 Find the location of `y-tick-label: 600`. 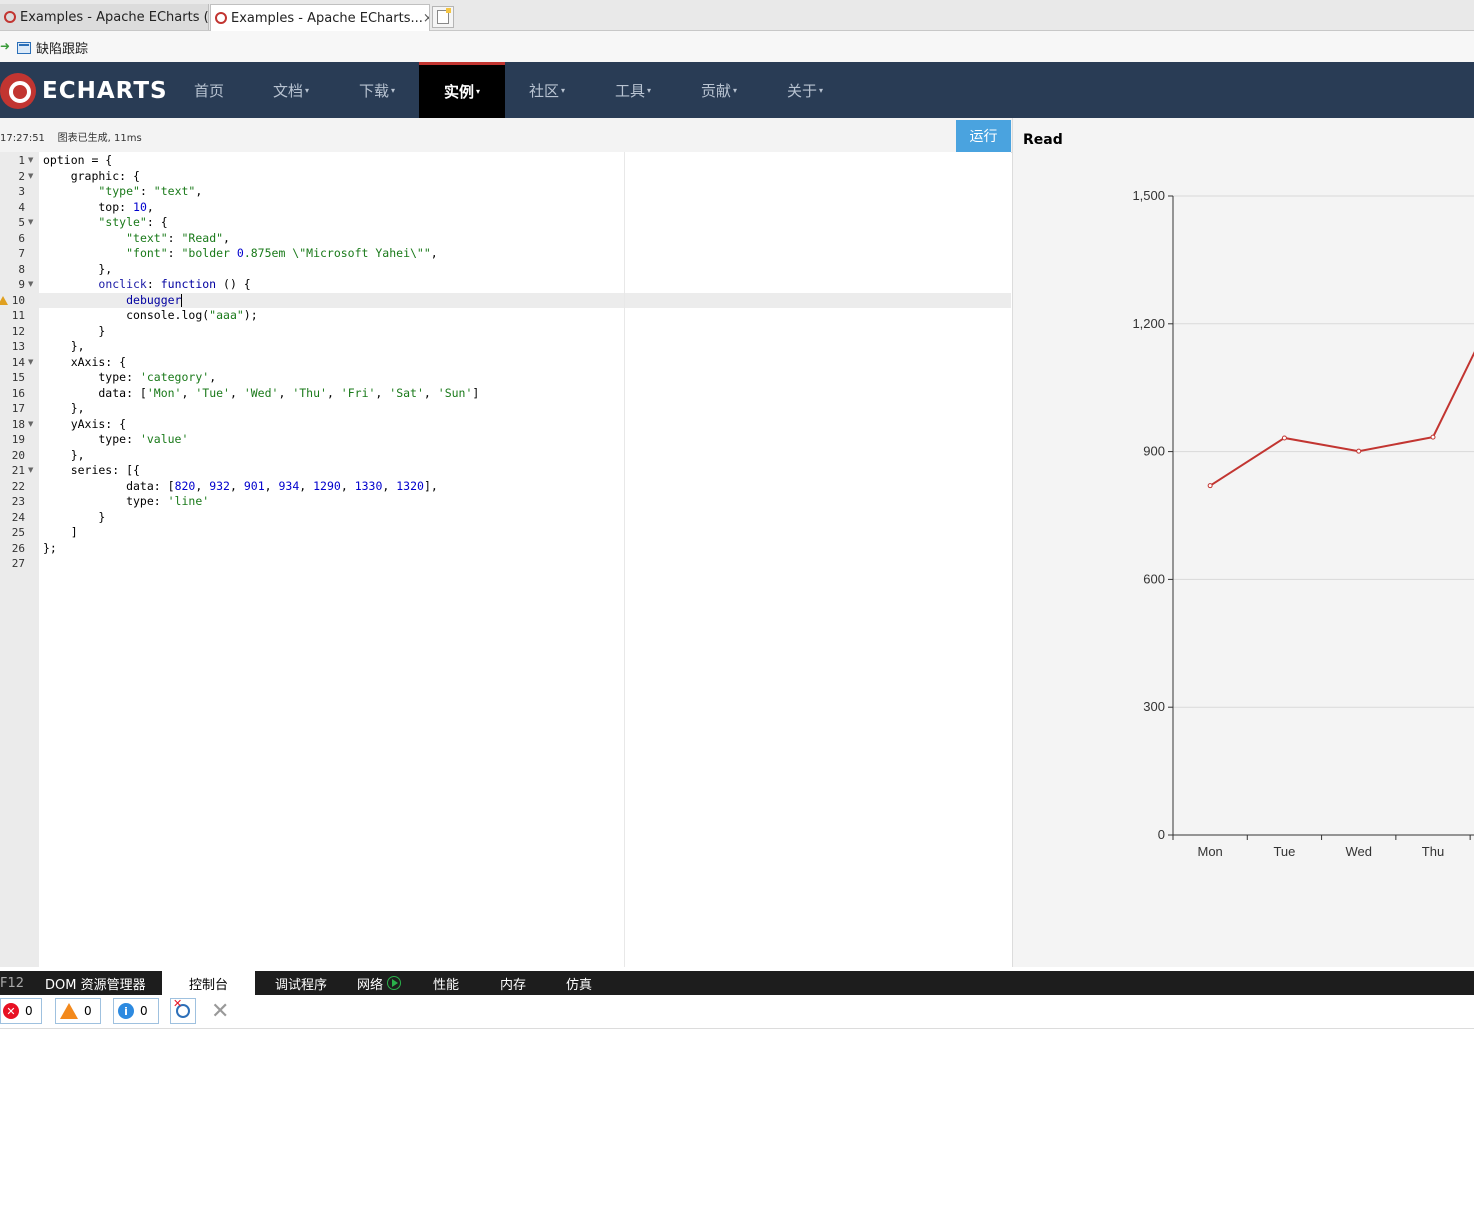

y-tick-label: 600 is located at coordinates (1154, 578).